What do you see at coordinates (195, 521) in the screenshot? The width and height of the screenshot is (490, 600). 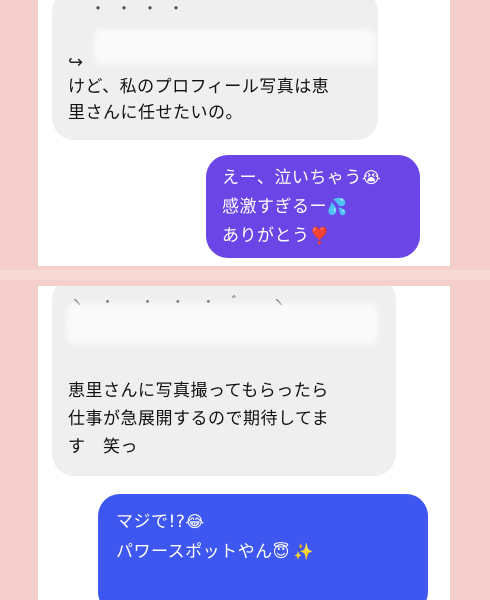 I see `tears-of-joy-icon: 😂` at bounding box center [195, 521].